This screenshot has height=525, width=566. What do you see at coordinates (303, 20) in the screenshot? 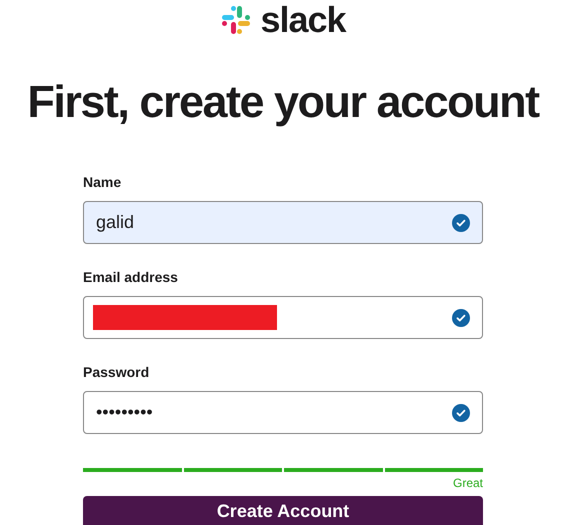
I see `logo-wordmark: slack` at bounding box center [303, 20].